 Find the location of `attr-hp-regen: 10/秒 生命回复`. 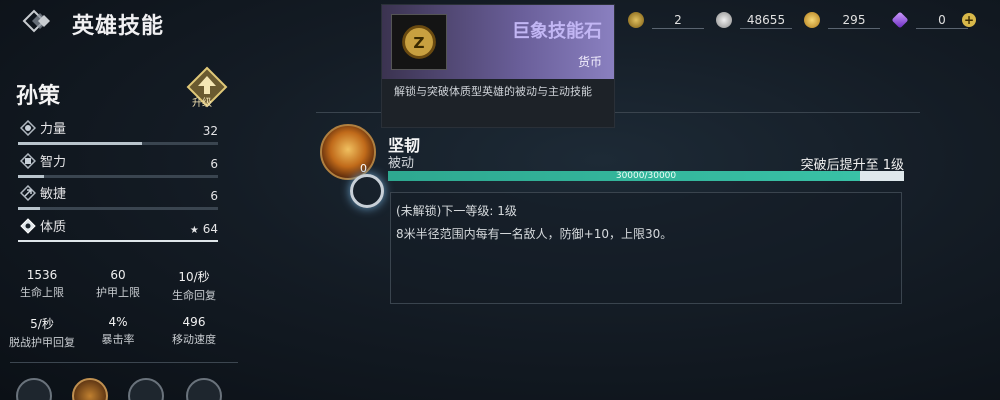

attr-hp-regen: 10/秒 生命回复 is located at coordinates (194, 286).